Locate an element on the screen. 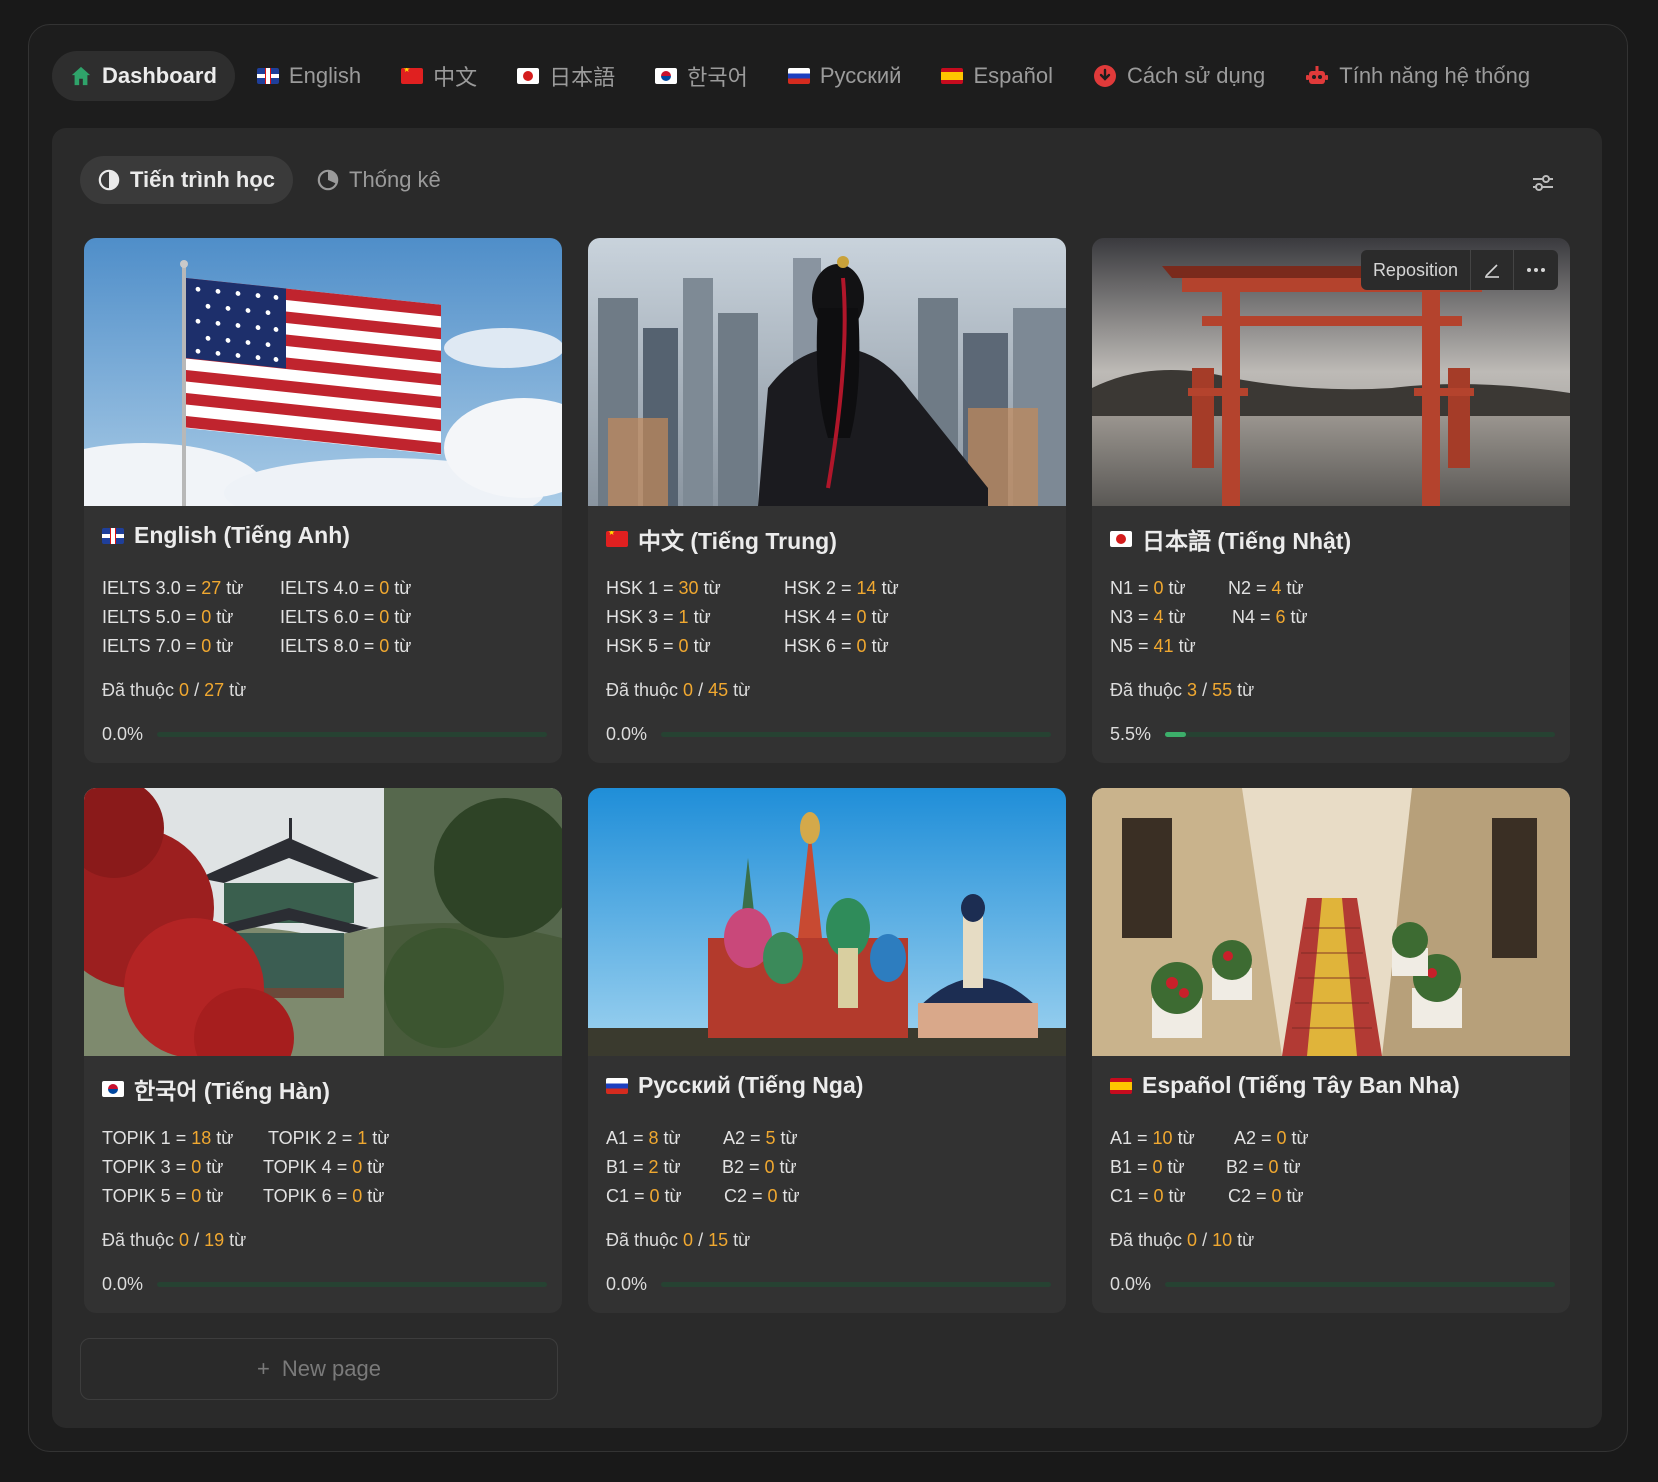 This screenshot has height=1482, width=1658. tab-japanese: 日本語 is located at coordinates (566, 76).